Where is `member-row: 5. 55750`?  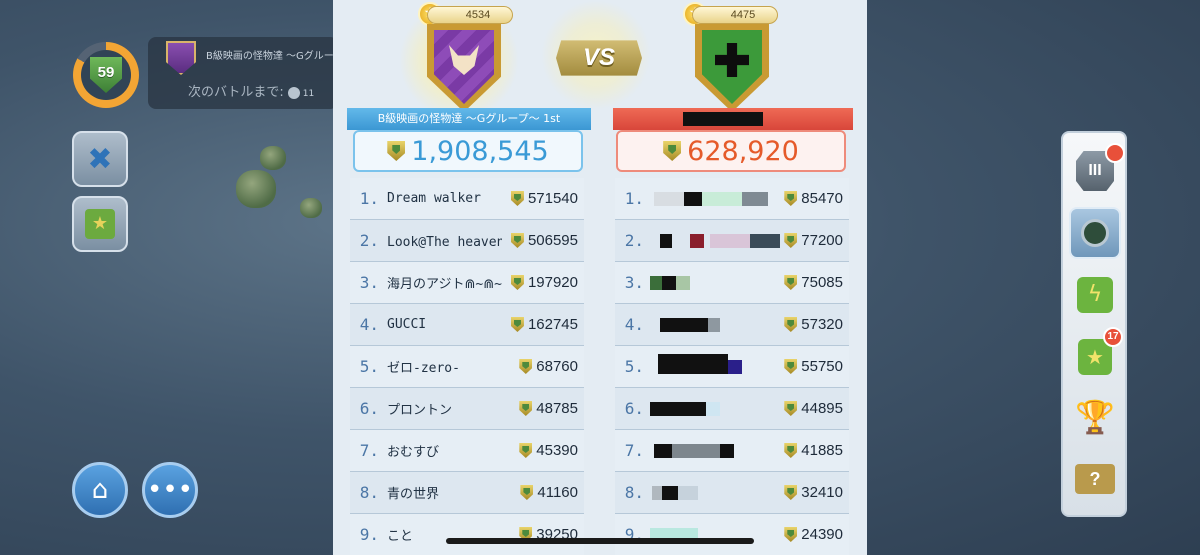
member-row: 5. 55750 is located at coordinates (732, 367).